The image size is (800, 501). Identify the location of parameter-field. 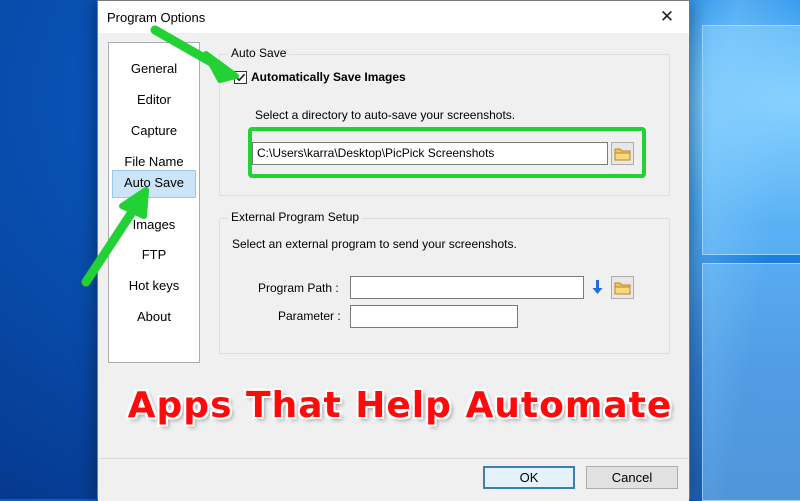
(434, 316).